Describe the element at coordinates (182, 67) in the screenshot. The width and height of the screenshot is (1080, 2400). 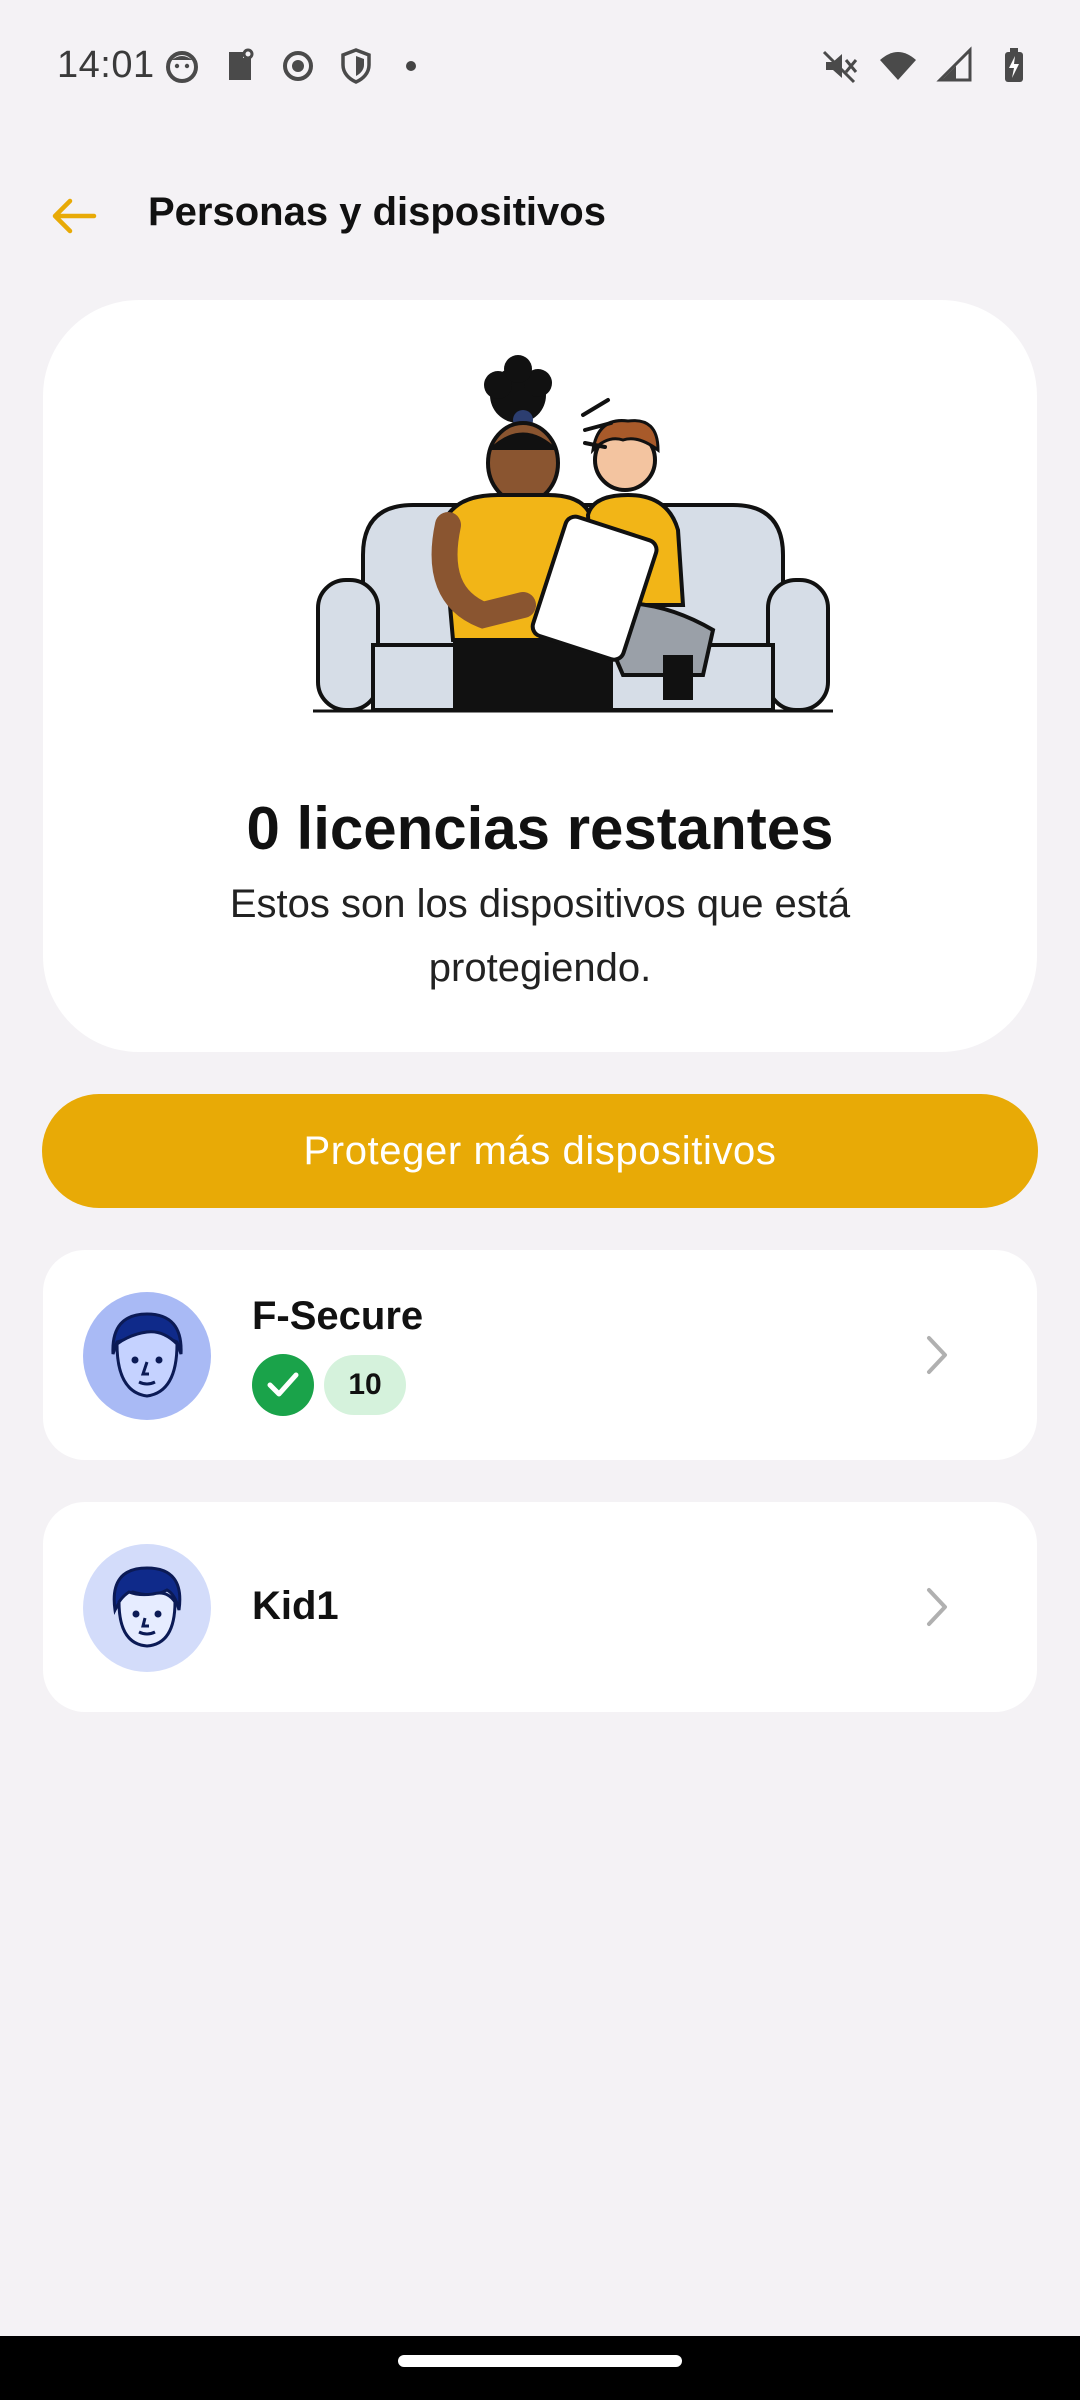
I see `face-icon` at that location.